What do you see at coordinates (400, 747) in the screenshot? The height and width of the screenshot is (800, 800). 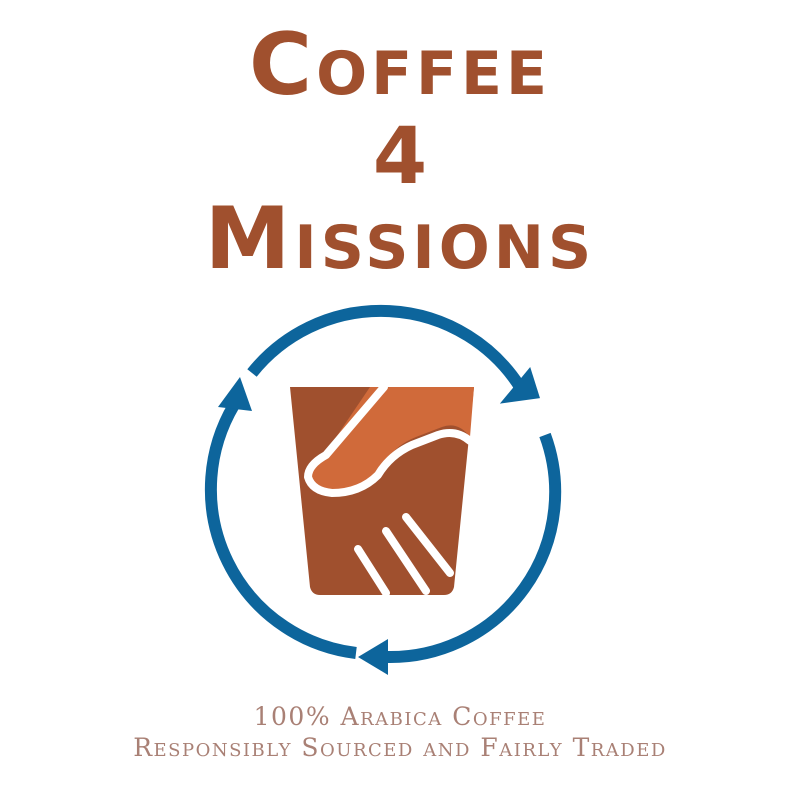 I see `tagline-sourcing: Responsibly Sourced and Fairly Traded` at bounding box center [400, 747].